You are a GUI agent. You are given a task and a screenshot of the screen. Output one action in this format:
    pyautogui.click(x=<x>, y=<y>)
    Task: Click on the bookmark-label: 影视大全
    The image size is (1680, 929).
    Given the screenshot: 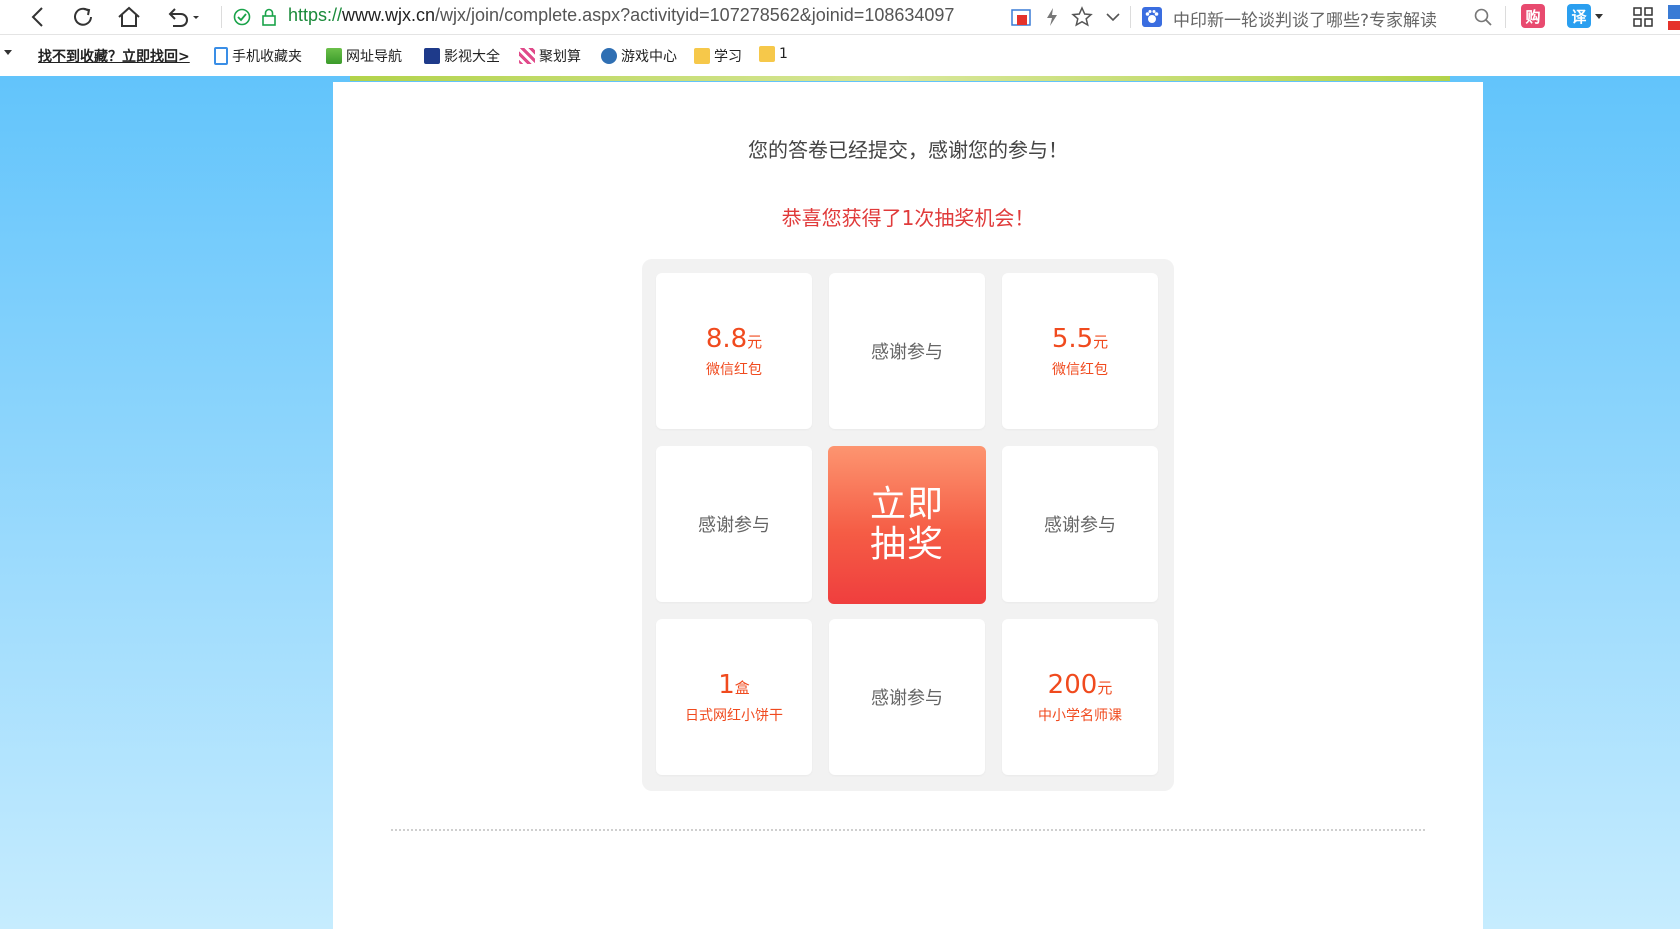 What is the action you would take?
    pyautogui.click(x=472, y=57)
    